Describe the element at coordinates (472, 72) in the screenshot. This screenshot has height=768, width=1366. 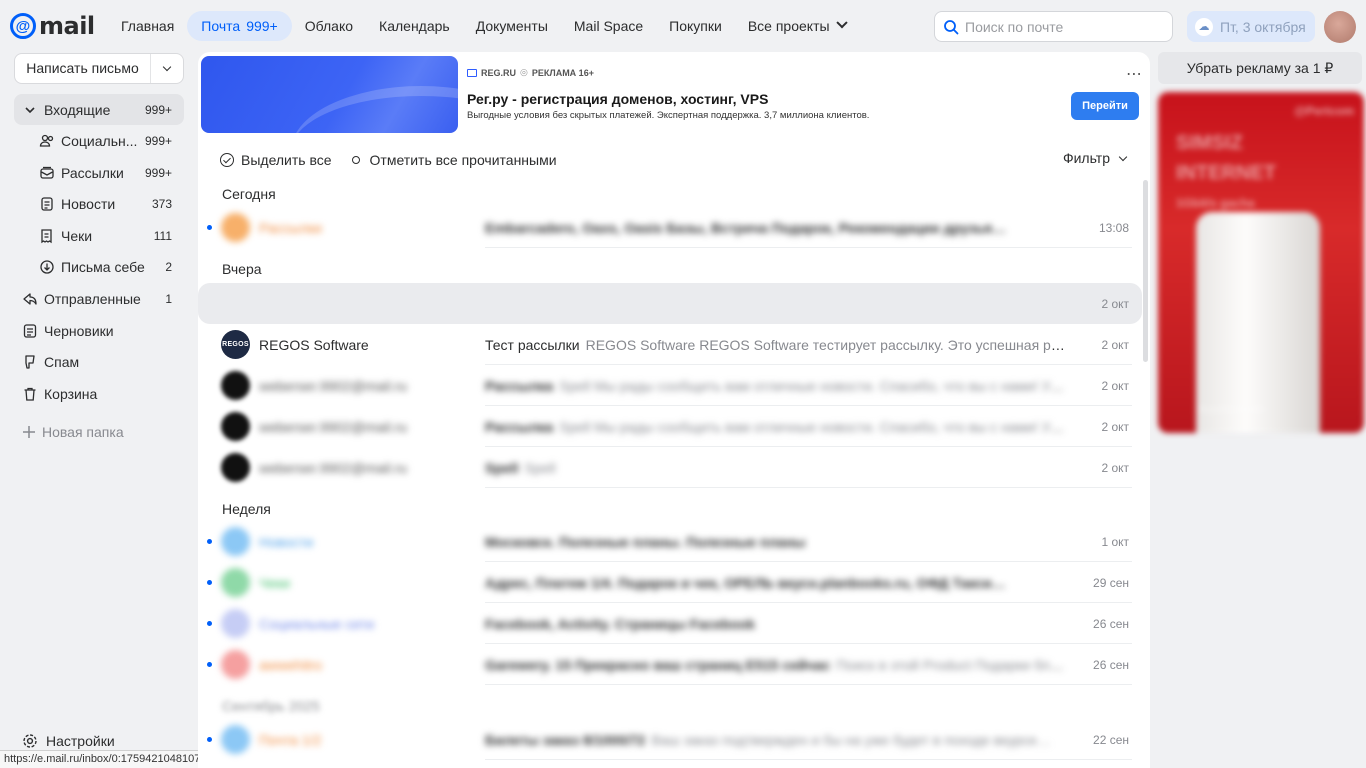
I see `folder-icon` at that location.